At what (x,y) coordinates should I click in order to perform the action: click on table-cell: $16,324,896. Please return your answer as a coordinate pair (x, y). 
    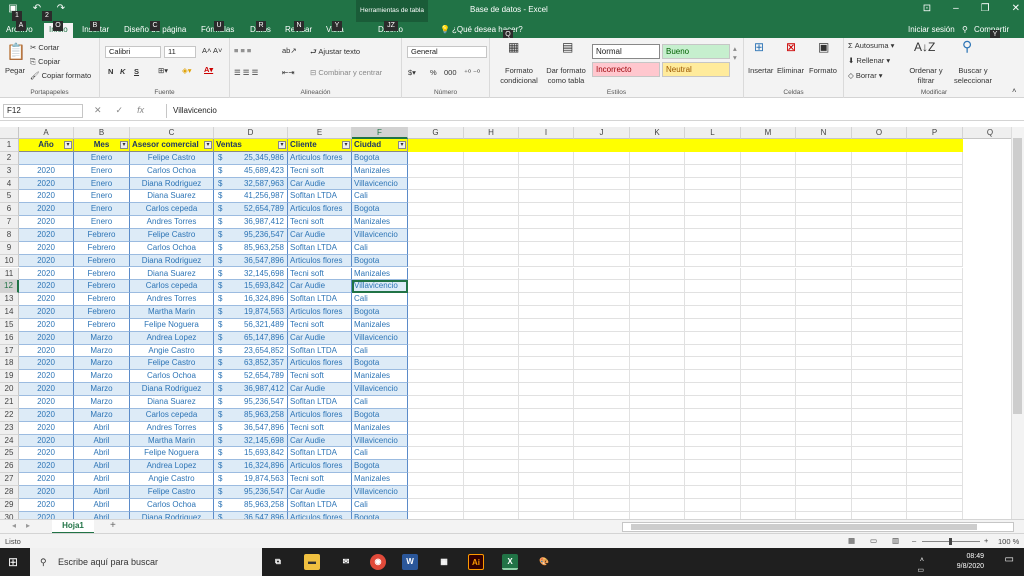
    Looking at the image, I should click on (251, 300).